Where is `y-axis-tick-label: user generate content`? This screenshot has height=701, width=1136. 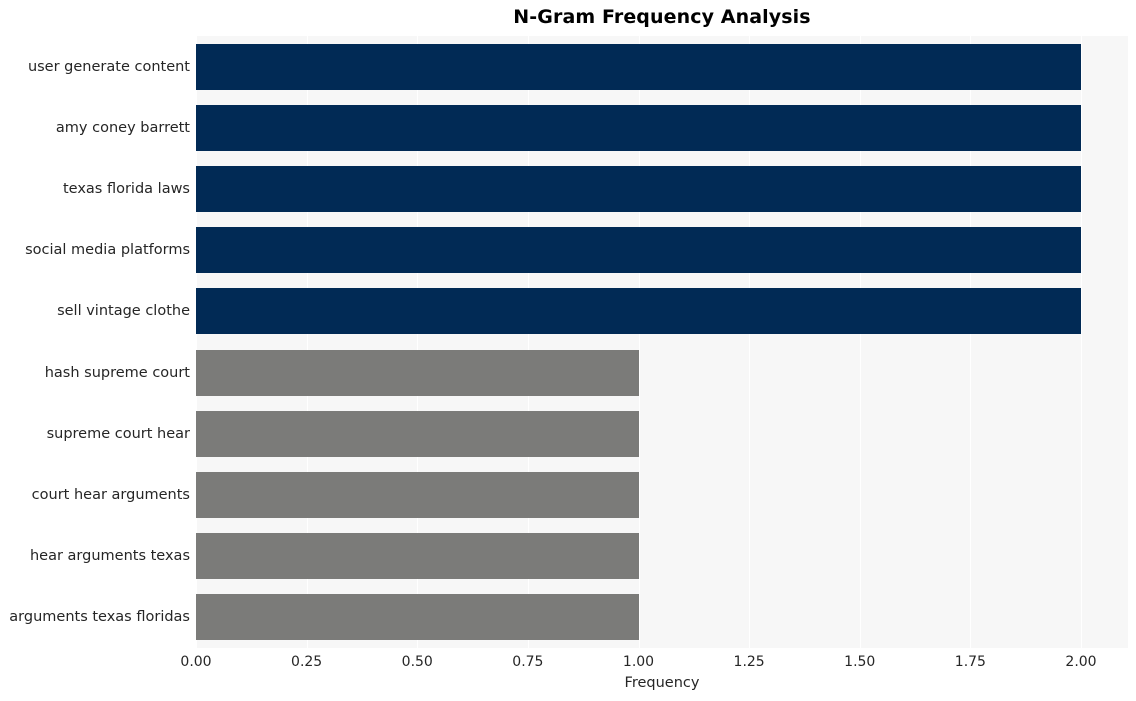 y-axis-tick-label: user generate content is located at coordinates (108, 66).